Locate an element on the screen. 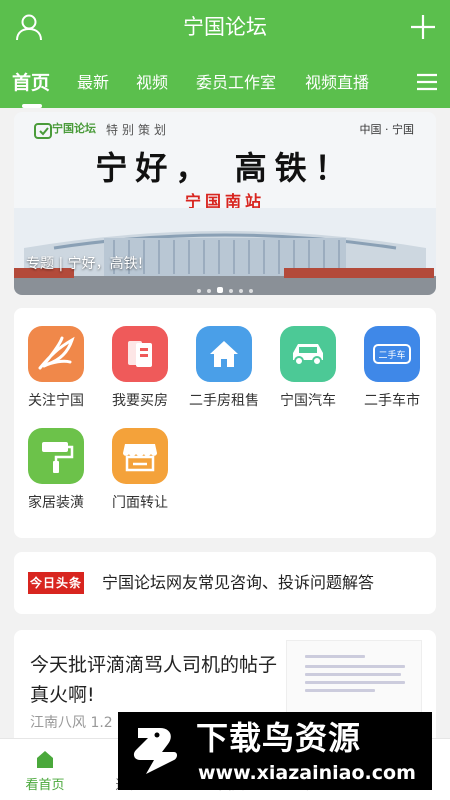 This screenshot has height=800, width=450. banner-pagination is located at coordinates (225, 289).